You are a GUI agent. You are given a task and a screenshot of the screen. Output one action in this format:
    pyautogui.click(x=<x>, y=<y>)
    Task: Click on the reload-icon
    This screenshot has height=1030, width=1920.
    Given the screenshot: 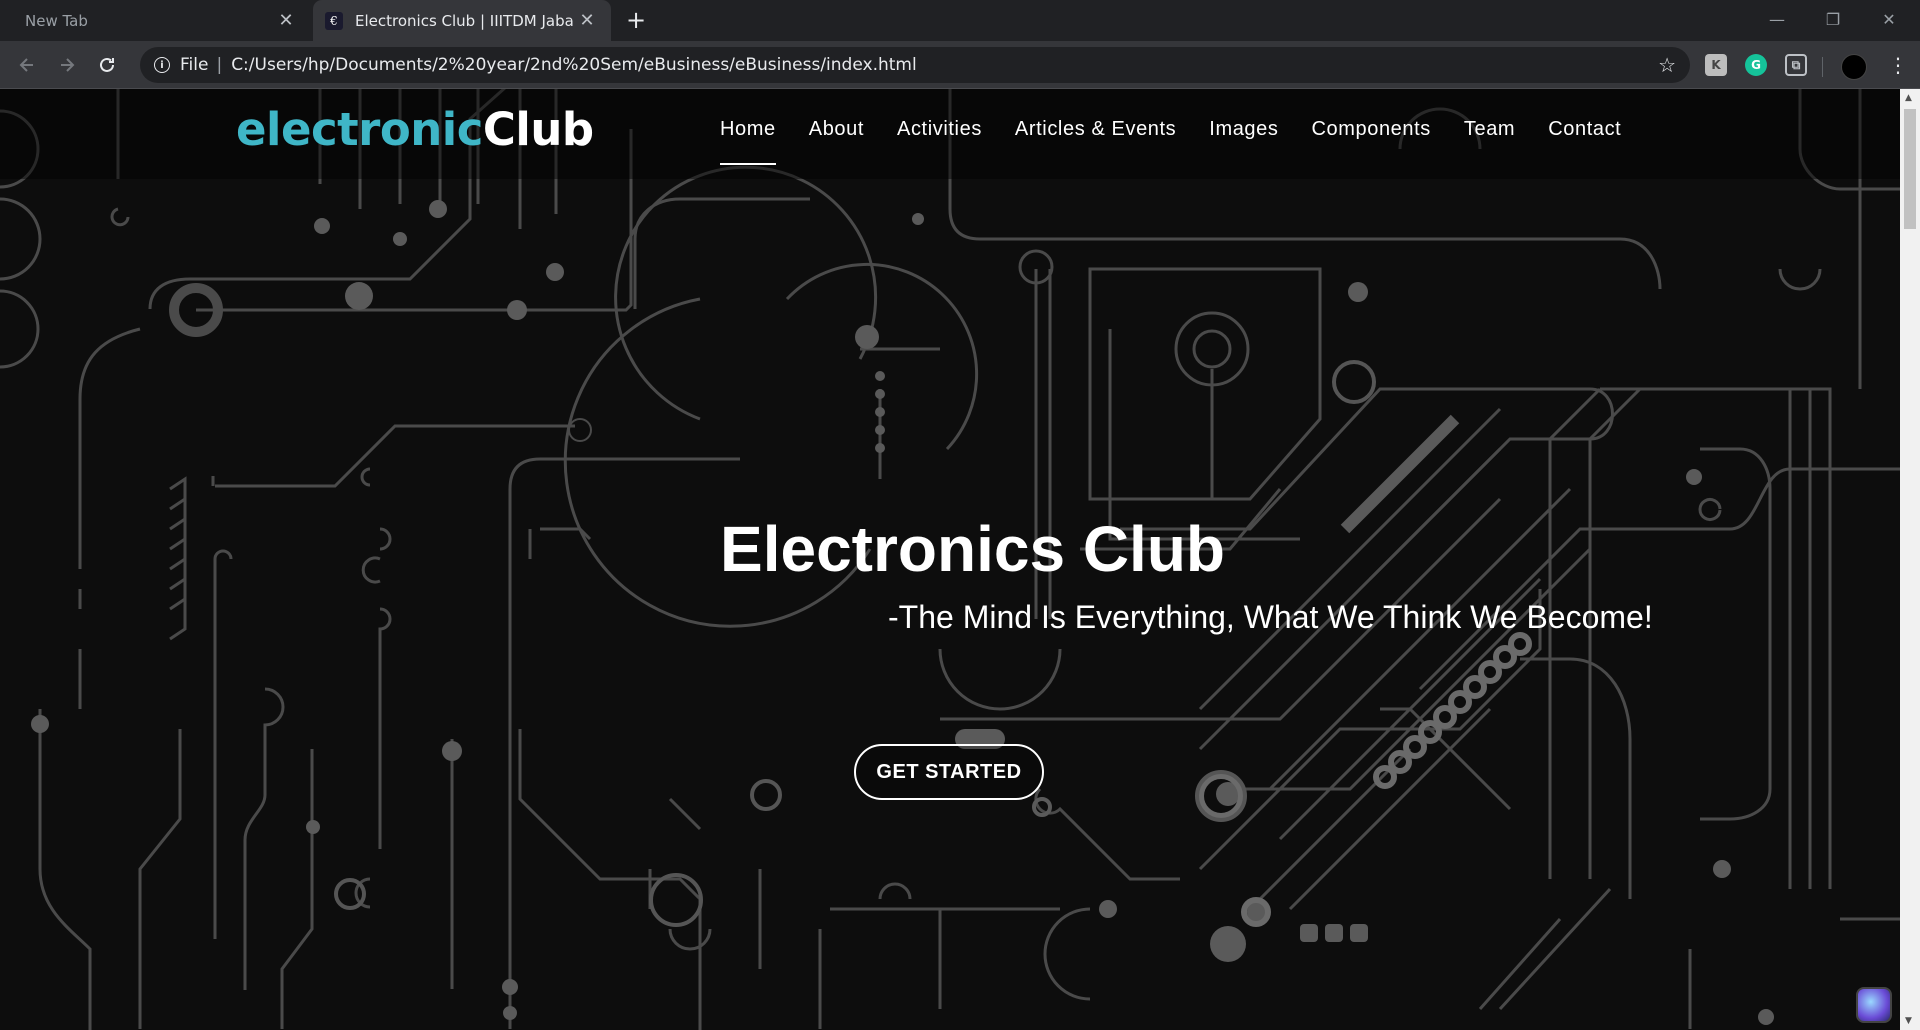 What is the action you would take?
    pyautogui.click(x=107, y=65)
    